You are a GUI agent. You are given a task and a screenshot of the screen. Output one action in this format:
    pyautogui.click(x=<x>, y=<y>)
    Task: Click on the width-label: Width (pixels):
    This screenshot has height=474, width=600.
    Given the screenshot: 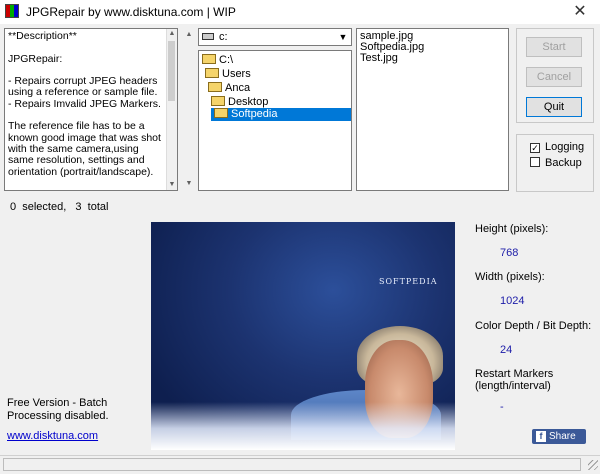 What is the action you would take?
    pyautogui.click(x=510, y=277)
    